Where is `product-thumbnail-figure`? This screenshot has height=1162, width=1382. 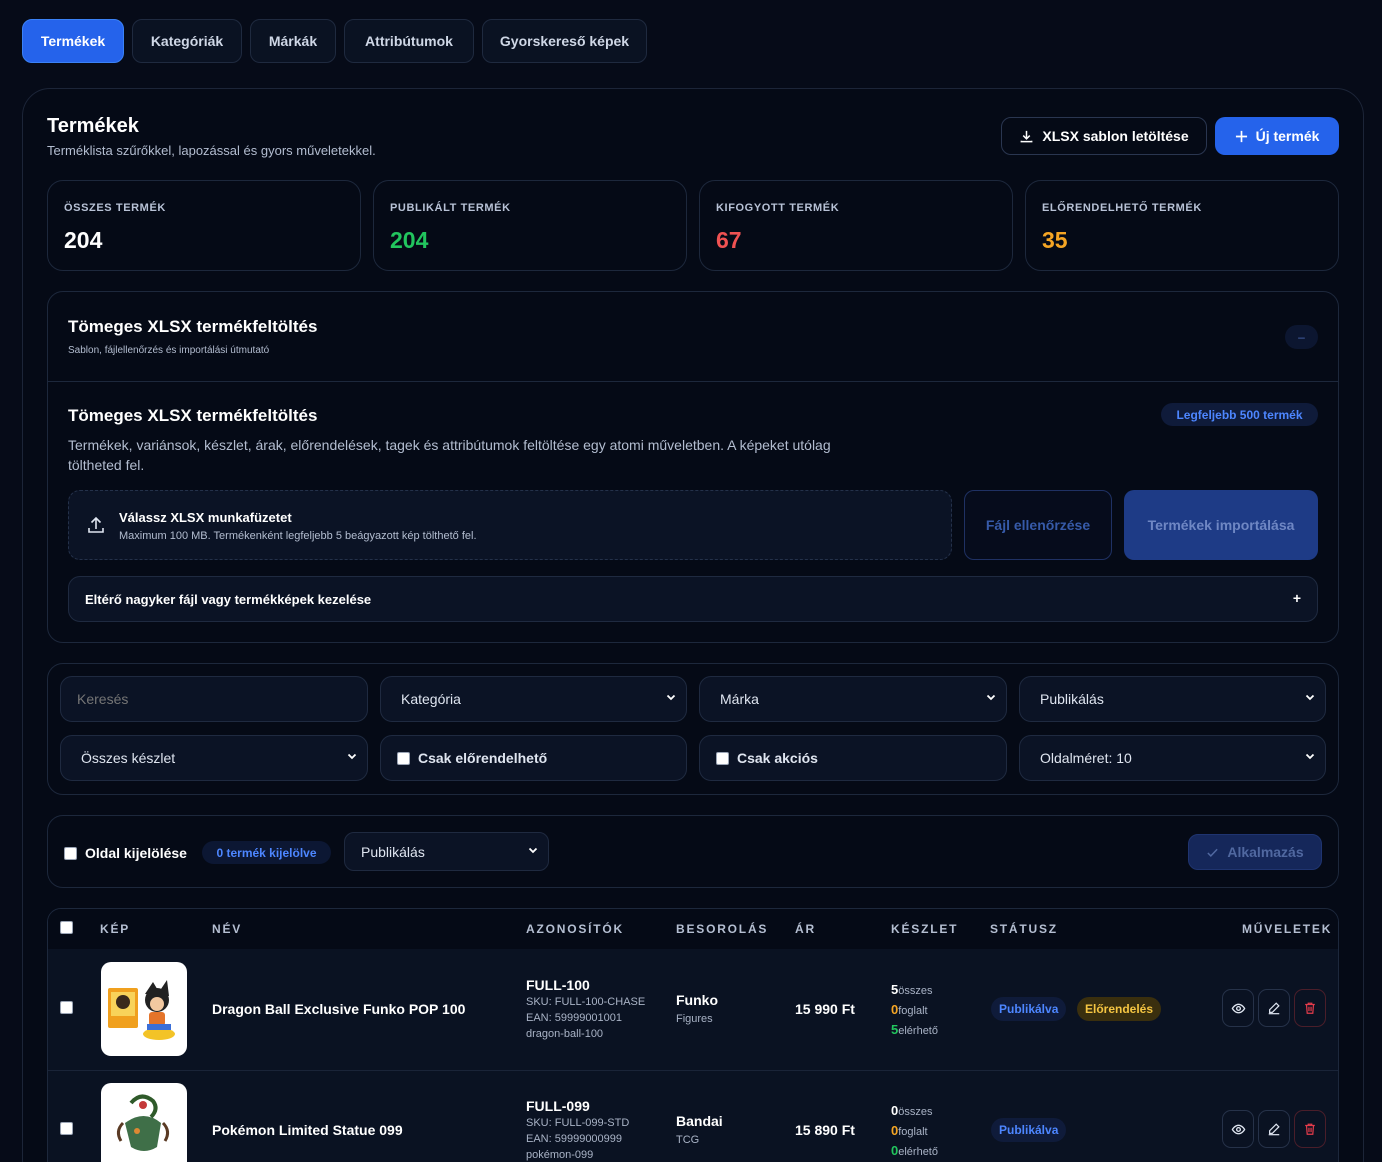
product-thumbnail-figure is located at coordinates (141, 1010).